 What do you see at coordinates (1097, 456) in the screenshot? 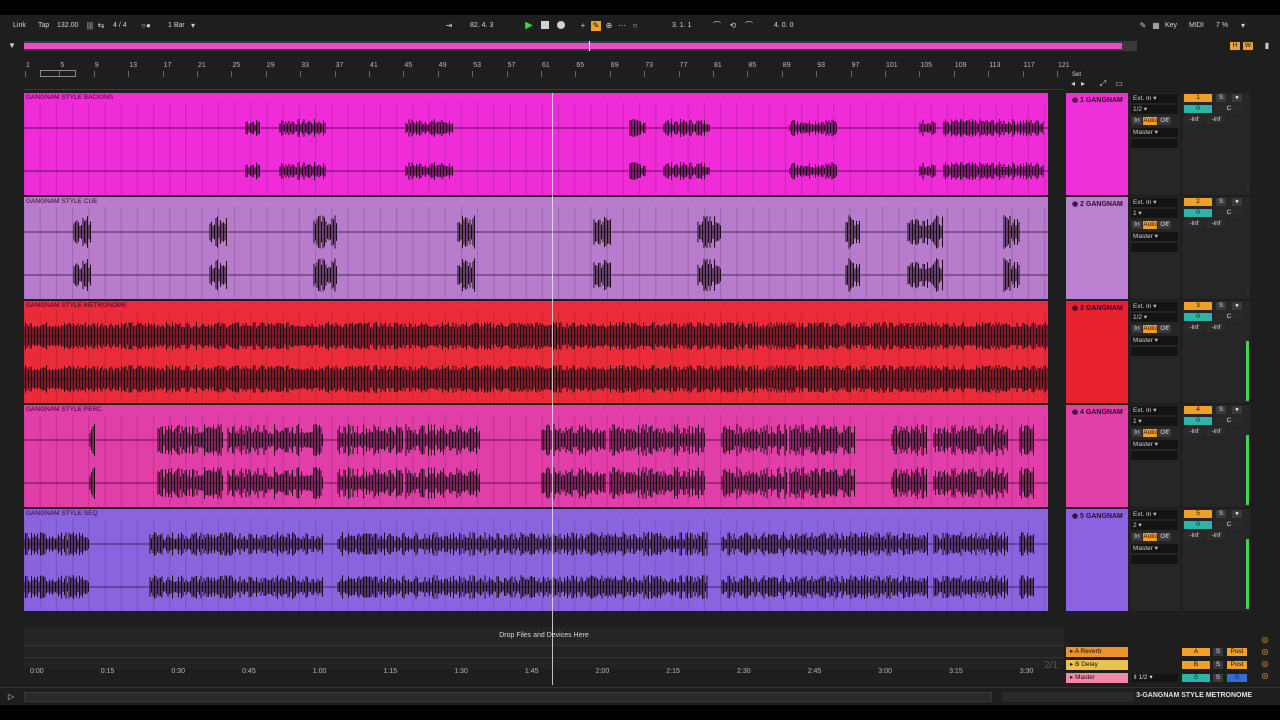
I see `track-header: ◉ 4 GANGNAM` at bounding box center [1097, 456].